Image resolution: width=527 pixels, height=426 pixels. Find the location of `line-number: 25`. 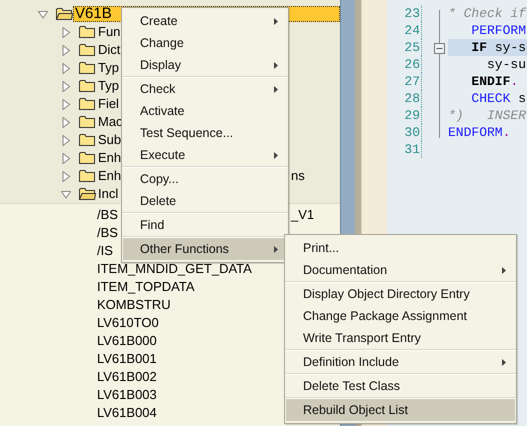

line-number: 25 is located at coordinates (411, 47).